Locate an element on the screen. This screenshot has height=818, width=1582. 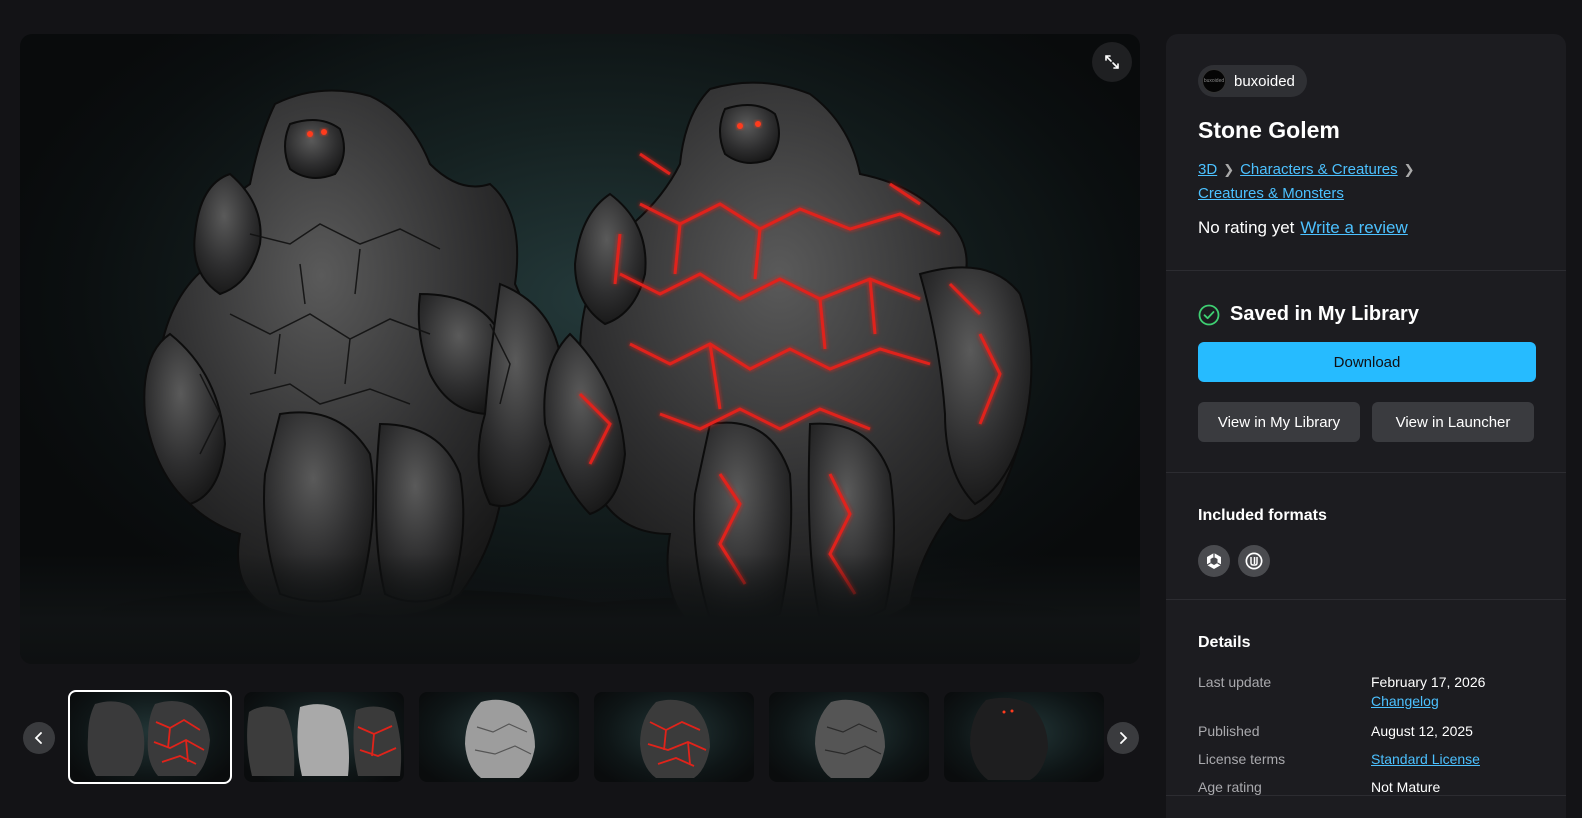
formats-list is located at coordinates (1366, 561).